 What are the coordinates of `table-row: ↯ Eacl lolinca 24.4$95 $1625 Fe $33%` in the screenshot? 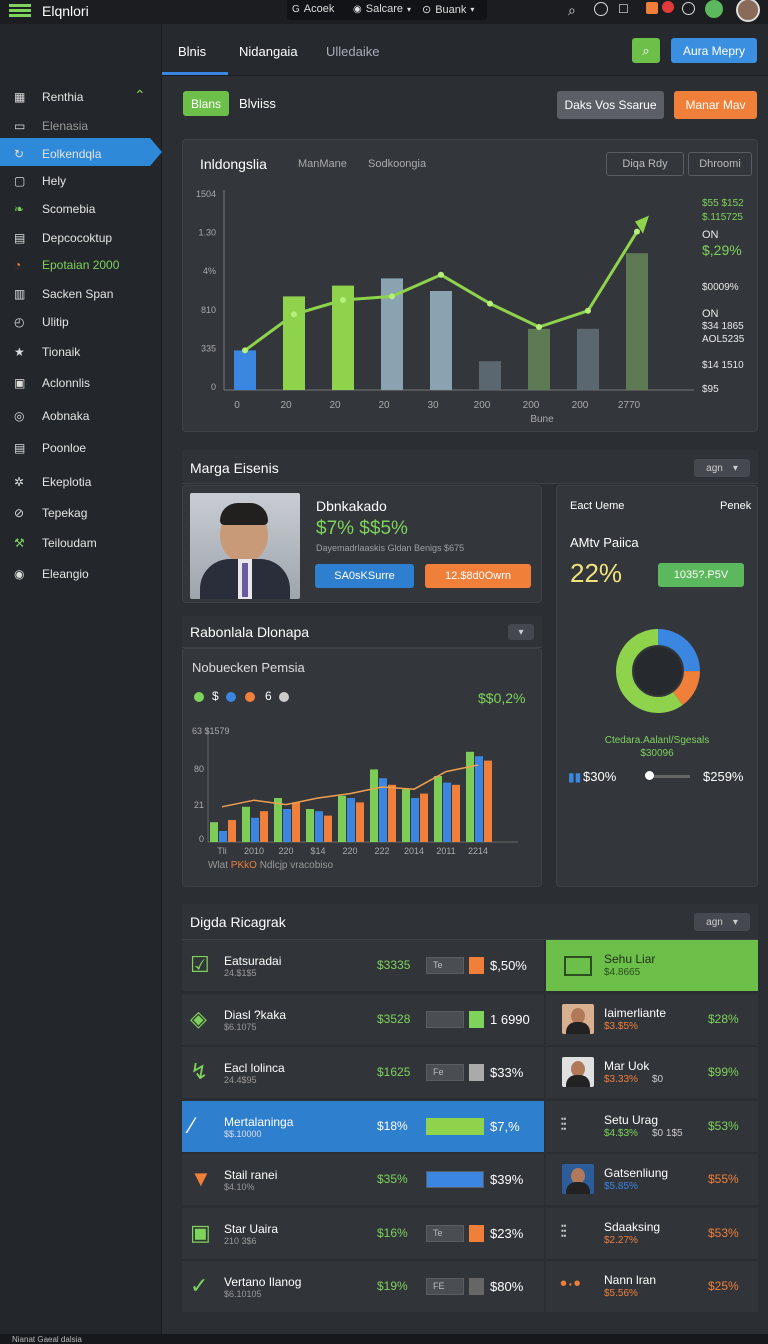 It's located at (363, 1073).